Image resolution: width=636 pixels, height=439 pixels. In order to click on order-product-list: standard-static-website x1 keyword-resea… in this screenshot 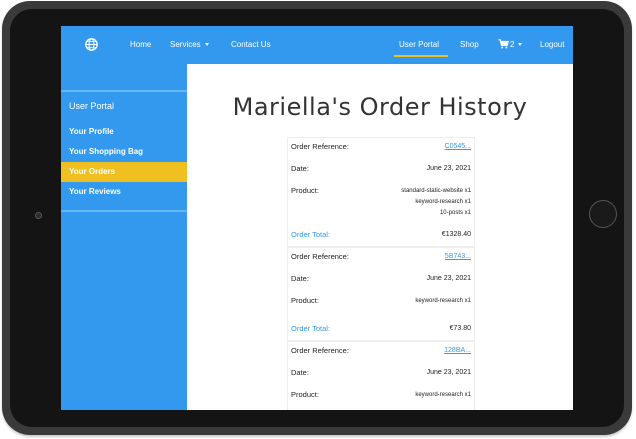, I will do `click(436, 202)`.